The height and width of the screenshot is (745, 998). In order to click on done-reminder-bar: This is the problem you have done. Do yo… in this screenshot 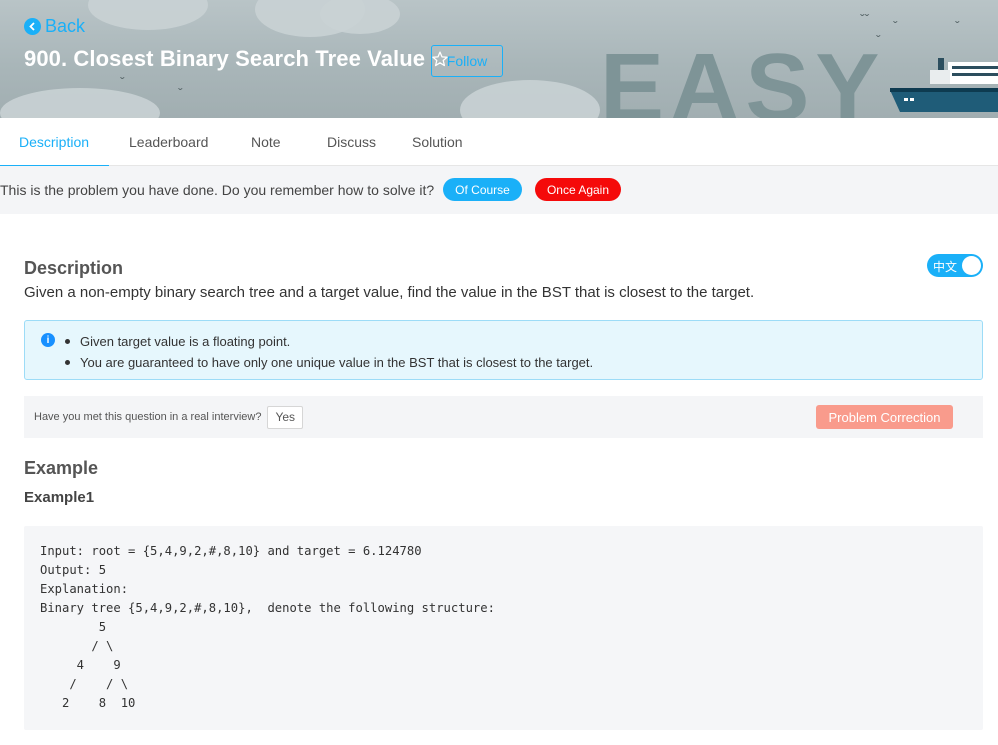, I will do `click(499, 190)`.